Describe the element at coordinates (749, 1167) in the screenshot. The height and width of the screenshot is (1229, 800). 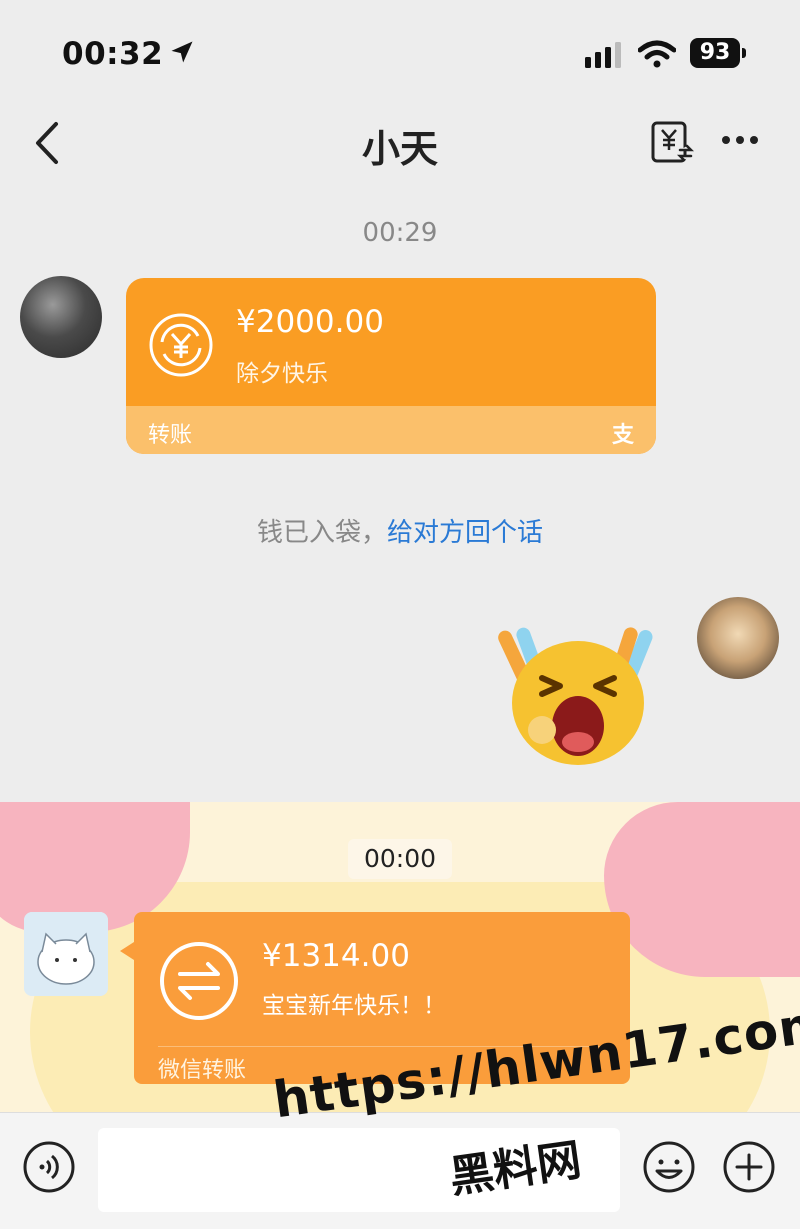
I see `plus-icon` at that location.